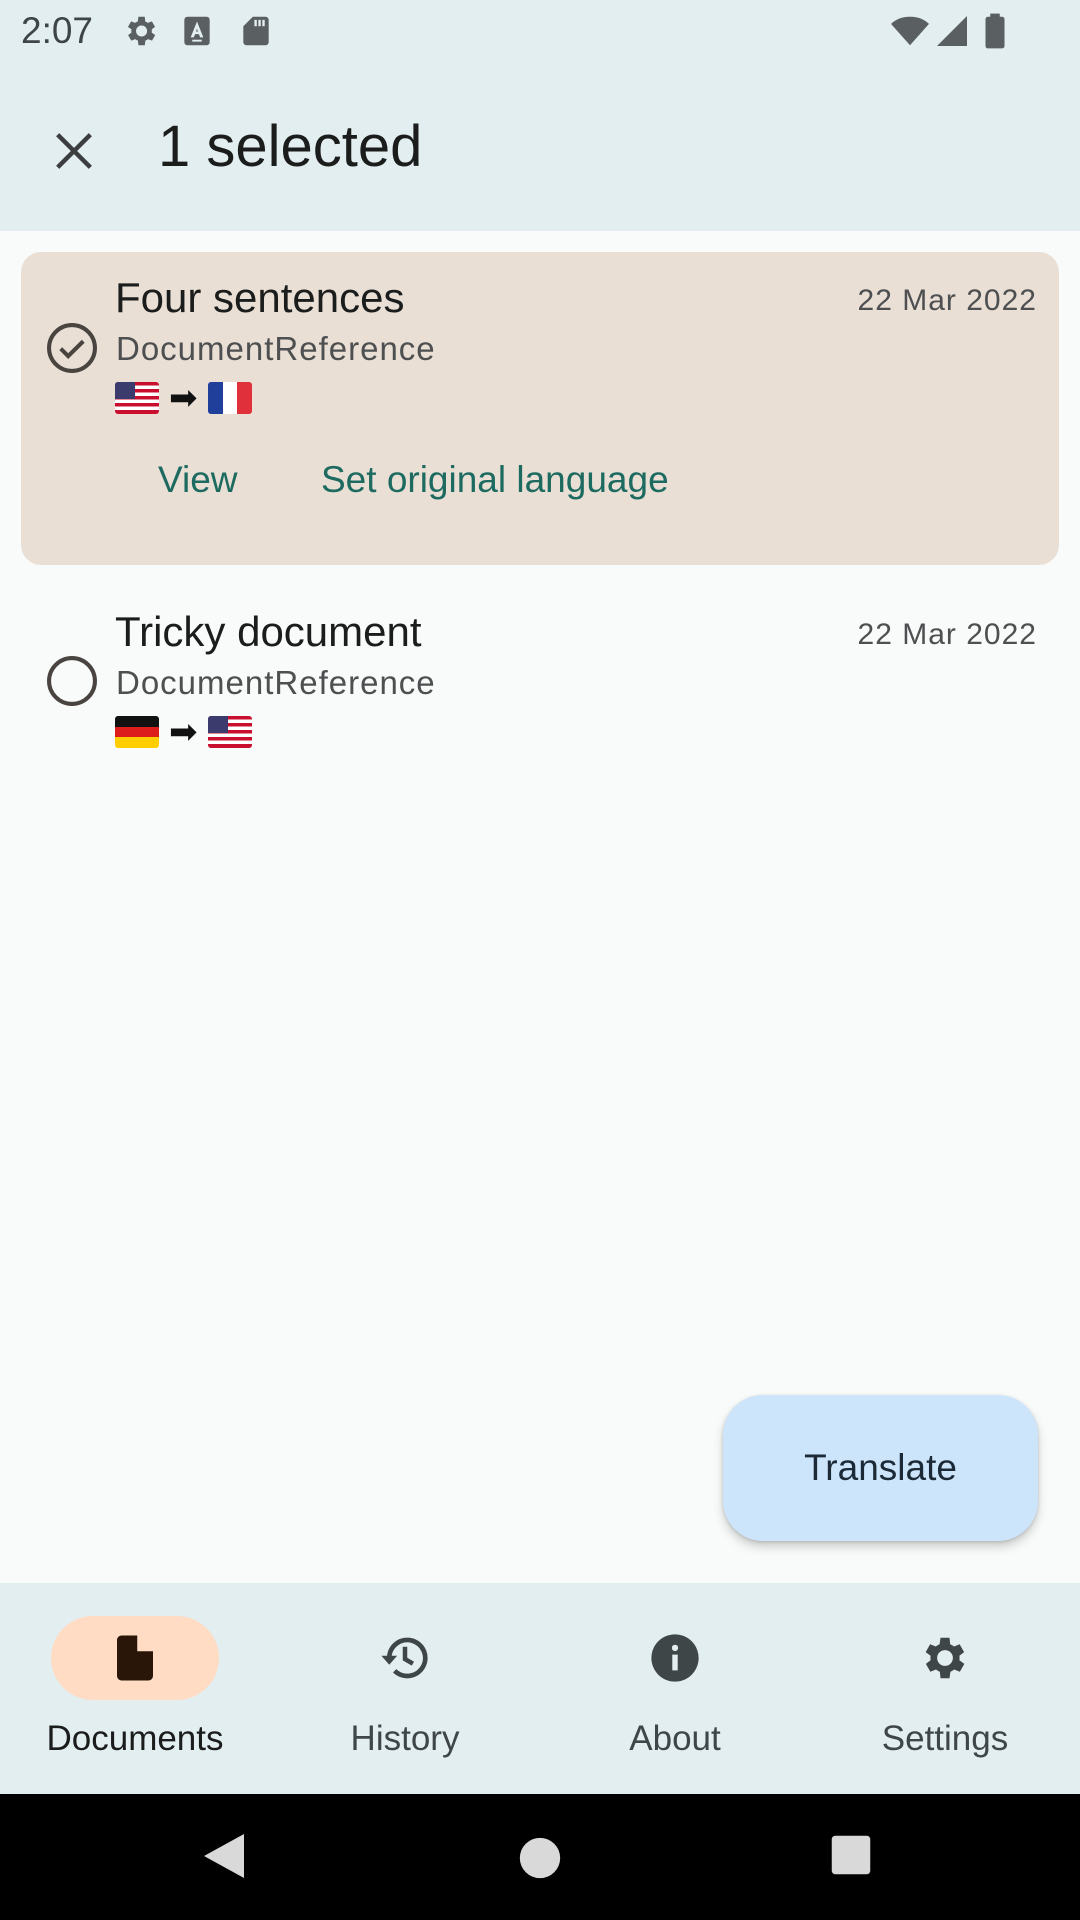 The image size is (1080, 1920). Describe the element at coordinates (135, 1658) in the screenshot. I see `document-icon` at that location.